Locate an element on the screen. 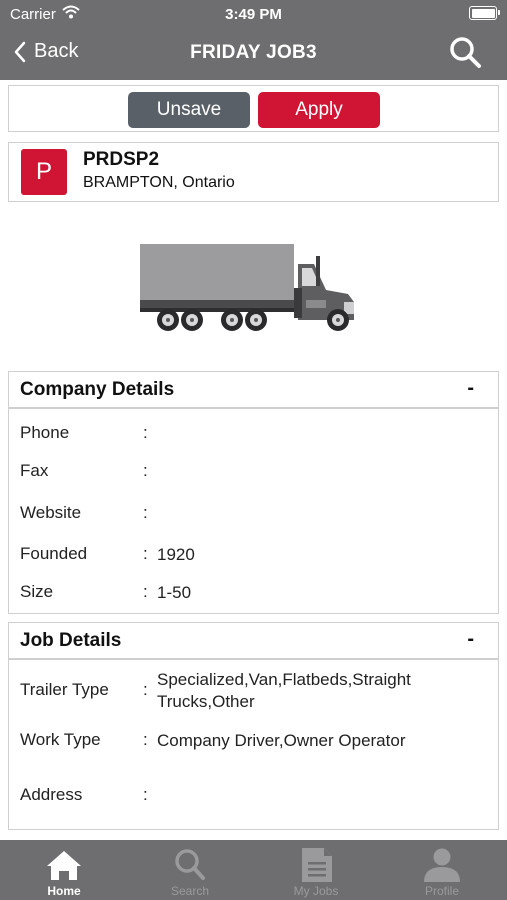  detail-value: Company Driver,Owner Operator is located at coordinates (281, 740).